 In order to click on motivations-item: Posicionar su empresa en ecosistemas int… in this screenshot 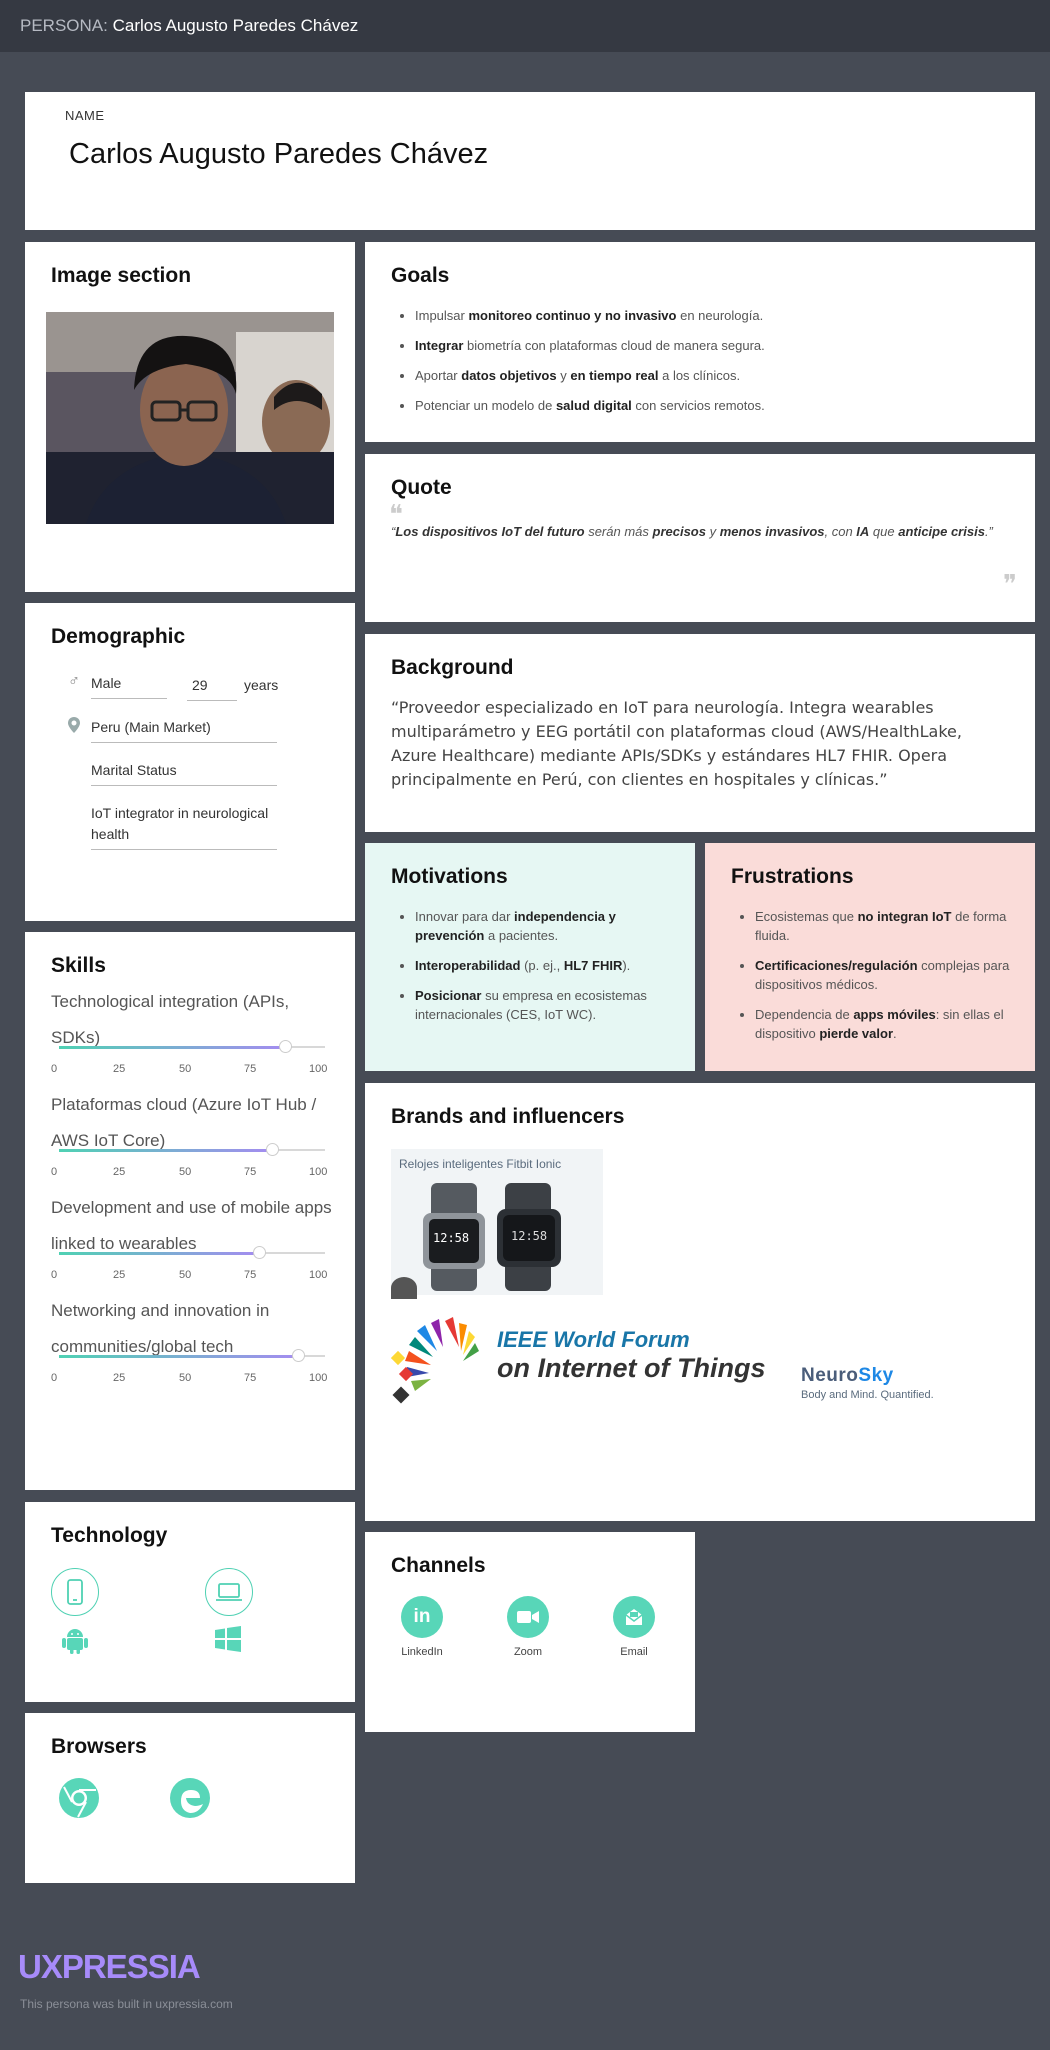, I will do `click(545, 1005)`.